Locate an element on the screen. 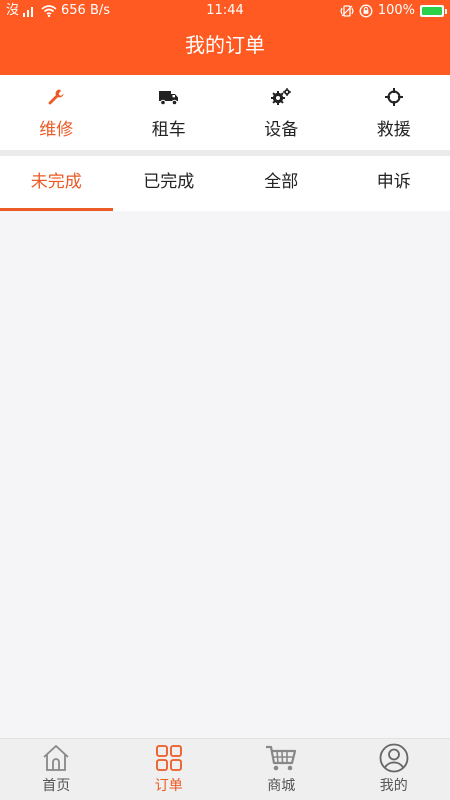 This screenshot has width=450, height=800. category-label: 救援 is located at coordinates (393, 130).